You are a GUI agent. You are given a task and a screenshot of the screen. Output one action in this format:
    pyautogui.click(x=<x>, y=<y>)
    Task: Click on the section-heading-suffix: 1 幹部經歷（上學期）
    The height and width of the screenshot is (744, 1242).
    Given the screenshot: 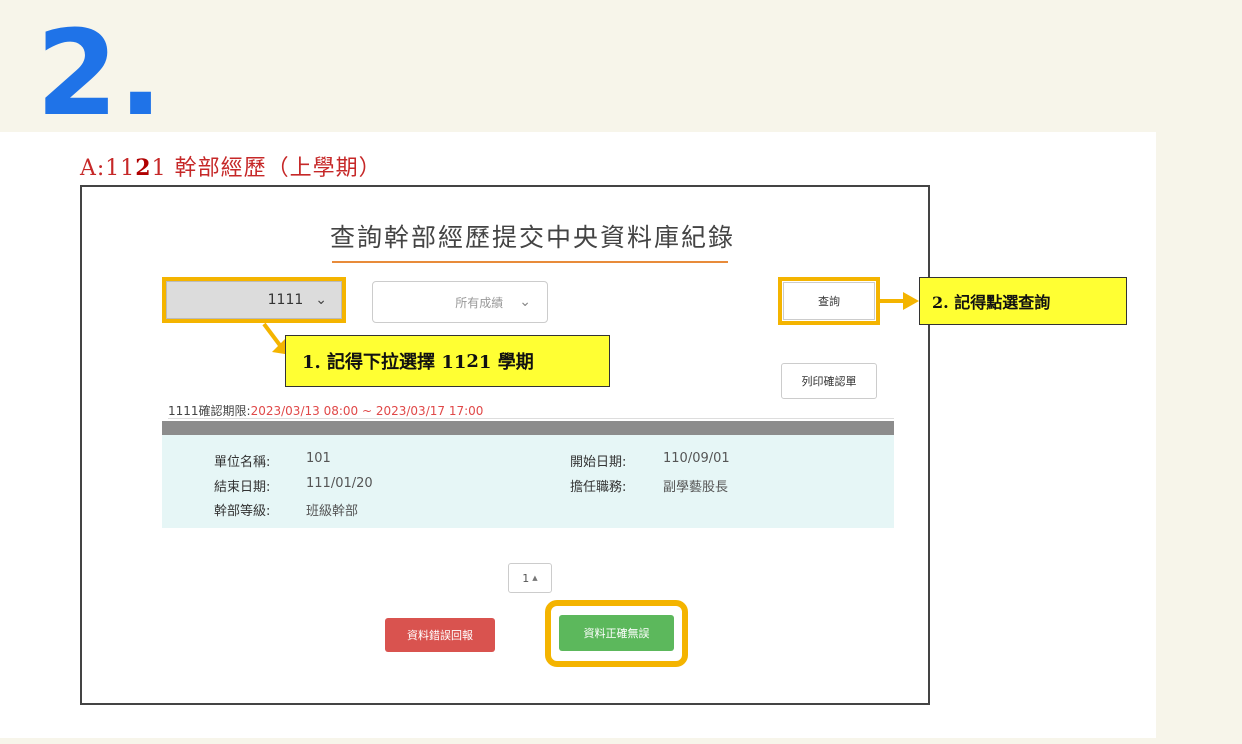 What is the action you would take?
    pyautogui.click(x=266, y=168)
    